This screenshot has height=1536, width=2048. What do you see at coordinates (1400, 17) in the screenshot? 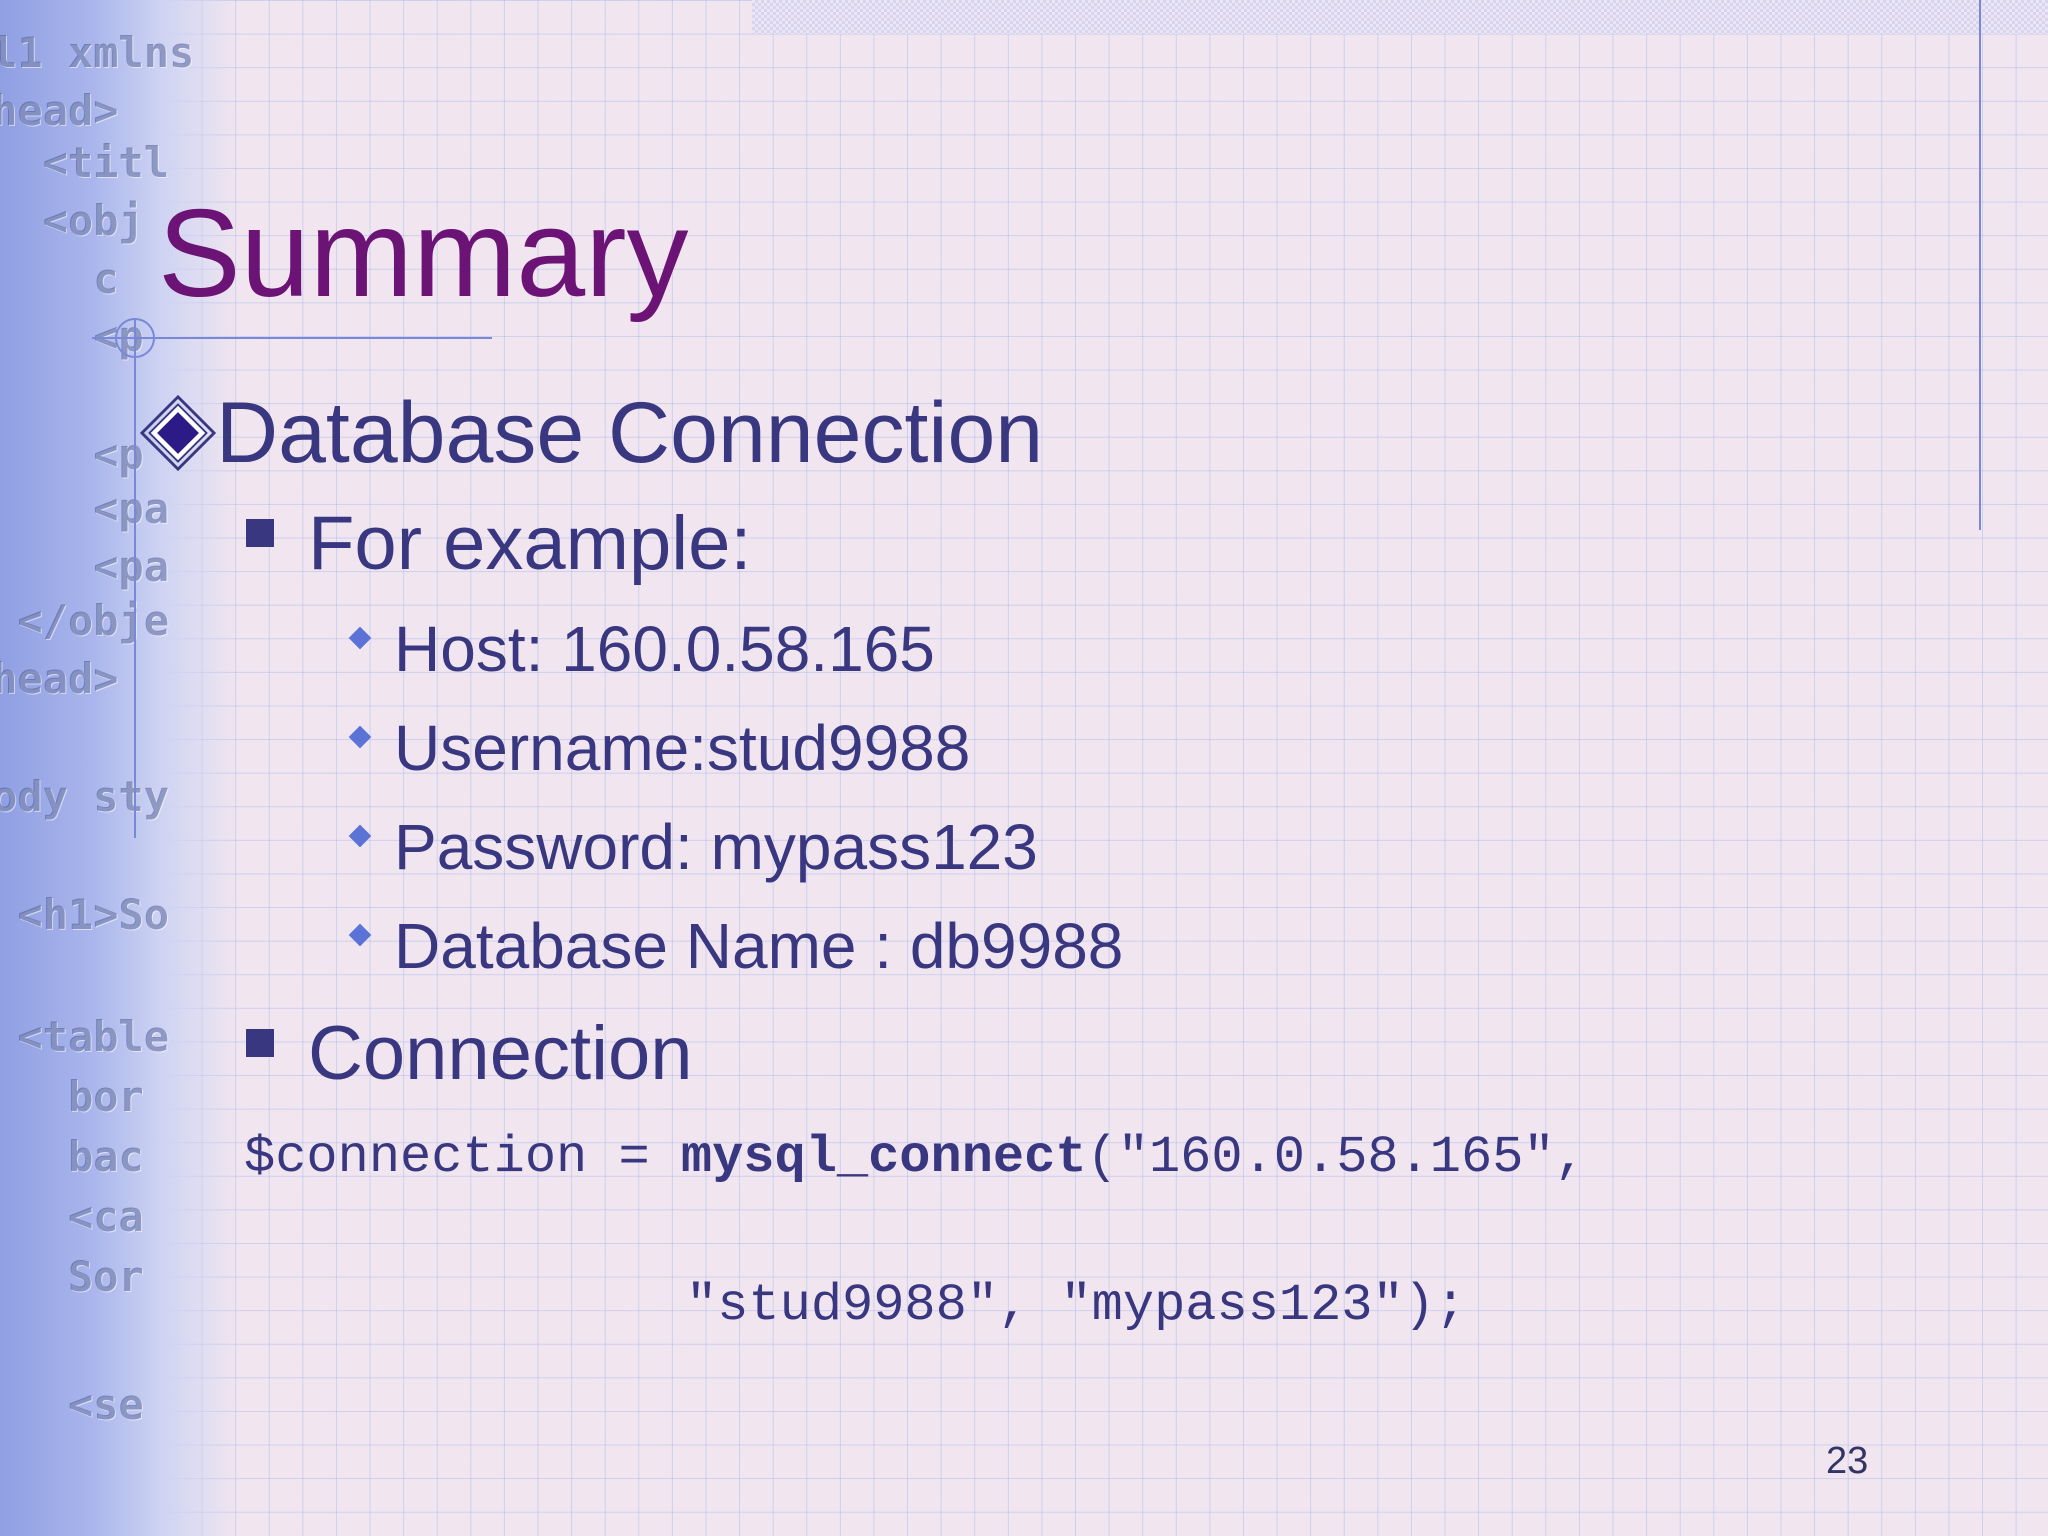
I see `top-decor-strip` at bounding box center [1400, 17].